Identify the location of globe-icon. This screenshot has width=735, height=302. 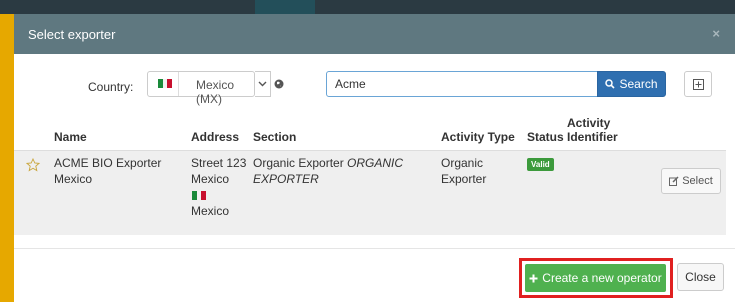
(279, 84).